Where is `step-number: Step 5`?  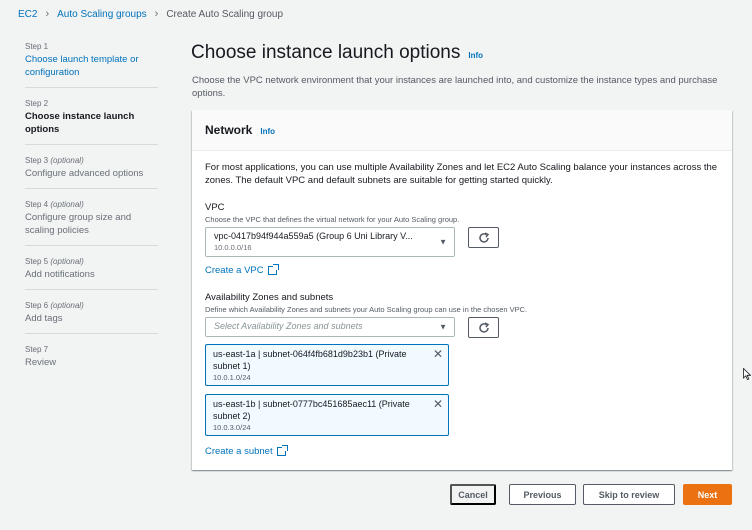
step-number: Step 5 is located at coordinates (37, 261).